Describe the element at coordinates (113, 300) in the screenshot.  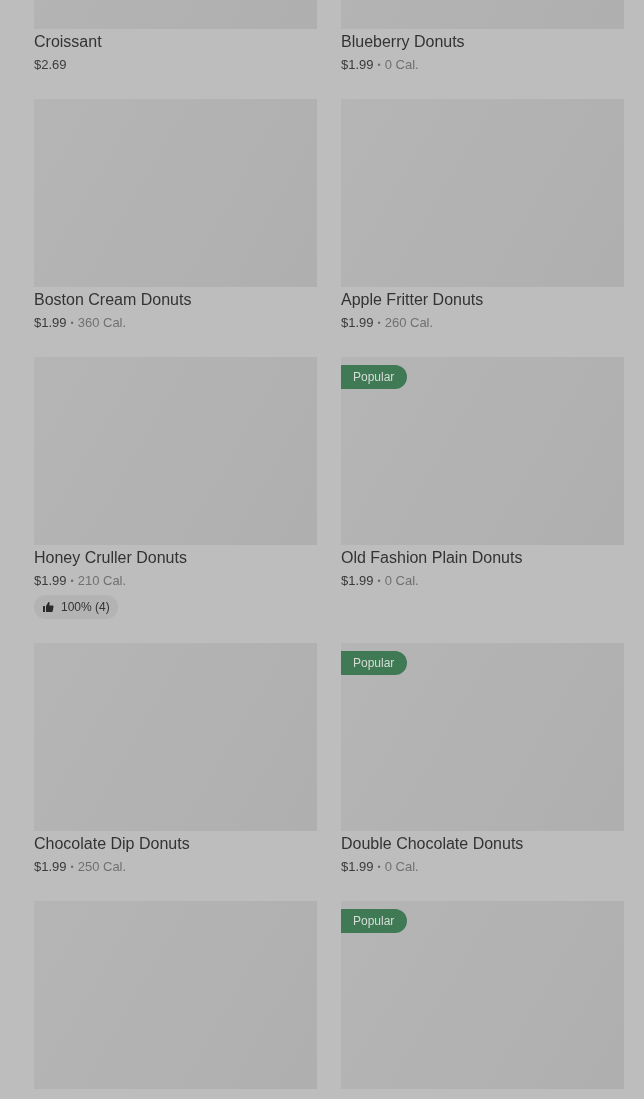
I see `item-name: Boston Cream Donuts` at that location.